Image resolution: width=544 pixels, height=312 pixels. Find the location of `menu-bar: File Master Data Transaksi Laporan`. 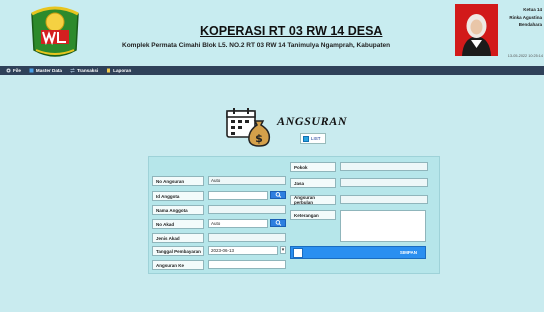

menu-bar: File Master Data Transaksi Laporan is located at coordinates (272, 70).